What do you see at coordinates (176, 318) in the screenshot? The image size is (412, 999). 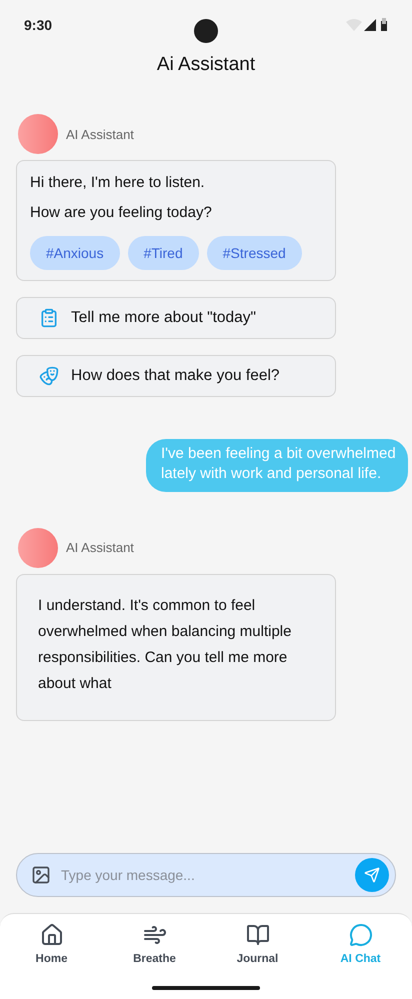 I see `suggestion-button: Tell me more about "today"` at bounding box center [176, 318].